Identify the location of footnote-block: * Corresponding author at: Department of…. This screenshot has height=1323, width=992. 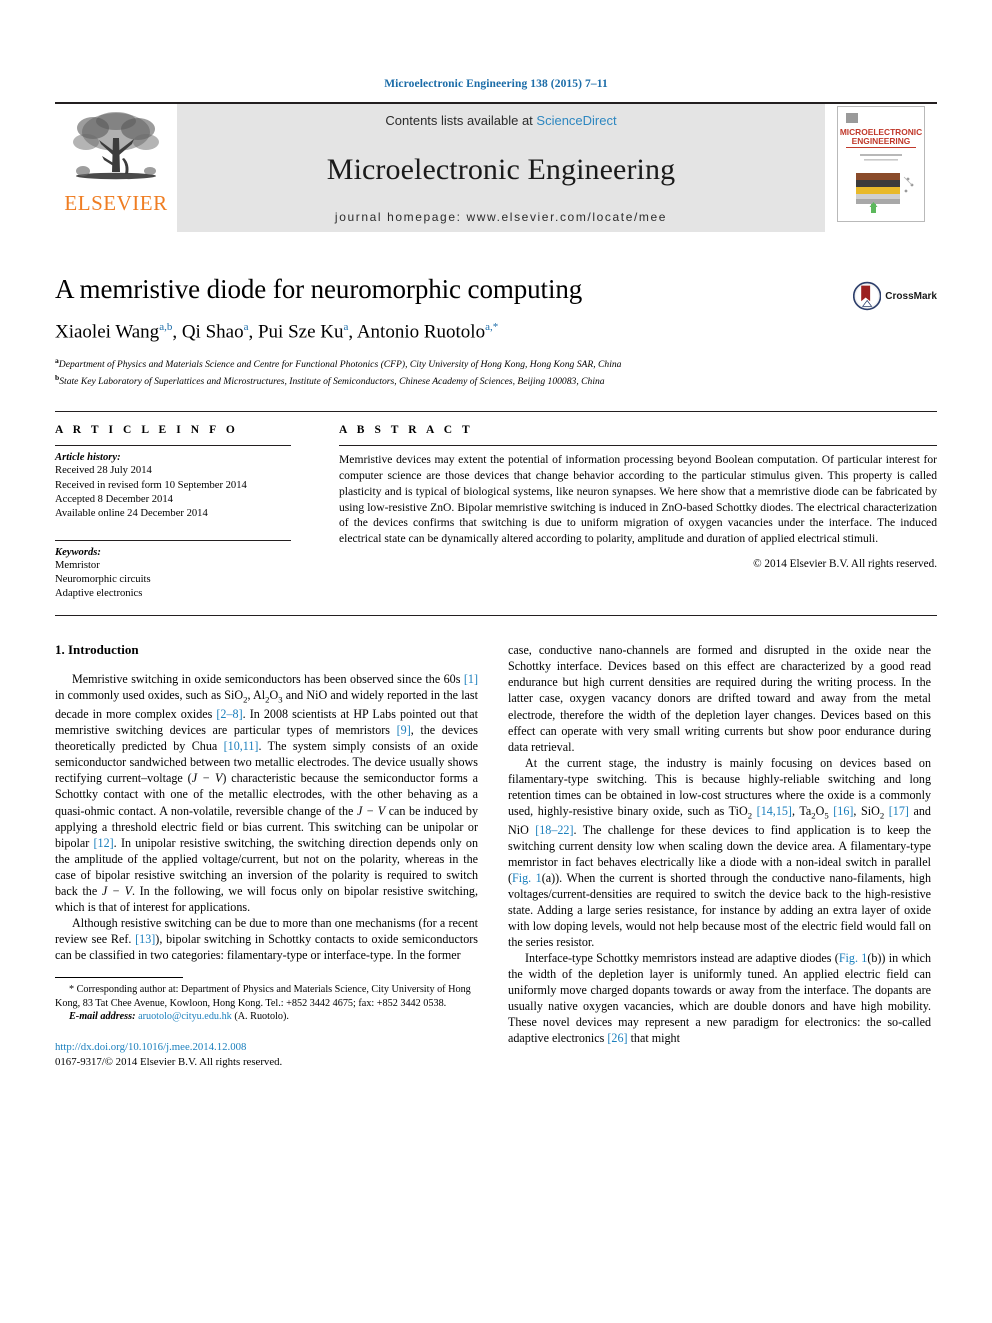
(266, 1000).